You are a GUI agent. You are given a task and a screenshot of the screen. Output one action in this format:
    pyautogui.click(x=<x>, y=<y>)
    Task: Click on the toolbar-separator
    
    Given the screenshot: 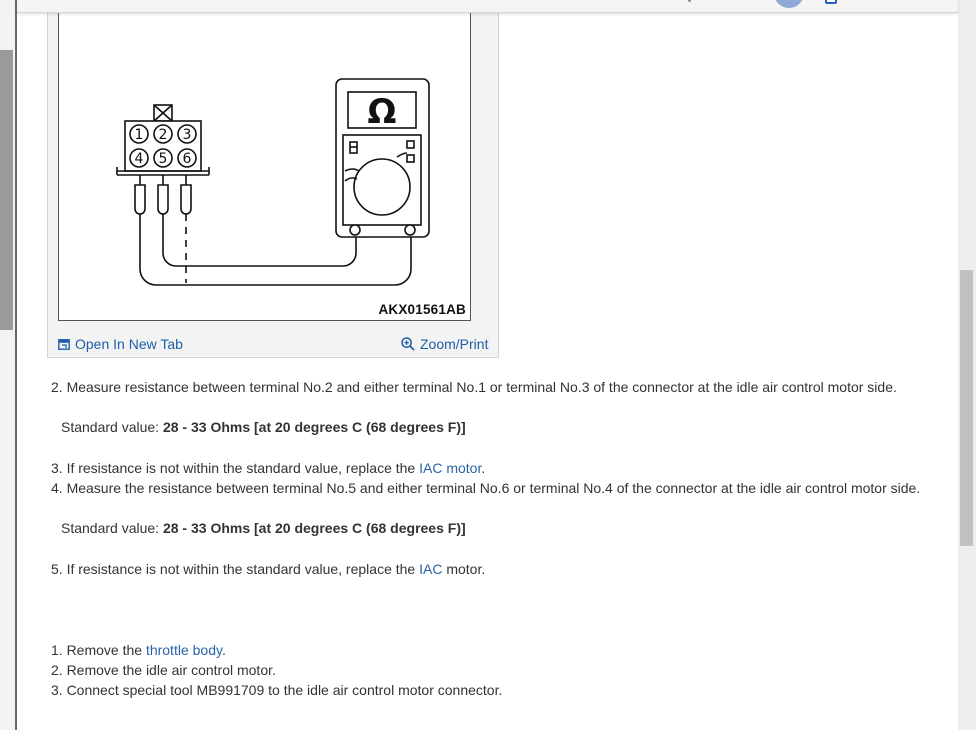 What is the action you would take?
    pyautogui.click(x=689, y=1)
    